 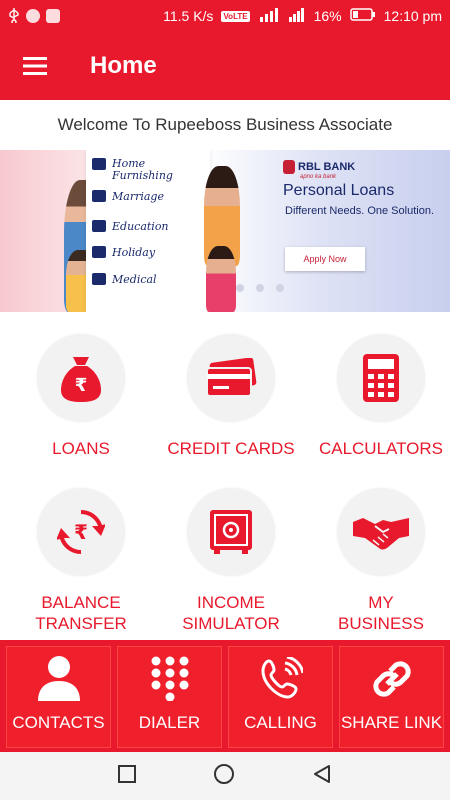 I want to click on banner-item: Medical, so click(x=134, y=279).